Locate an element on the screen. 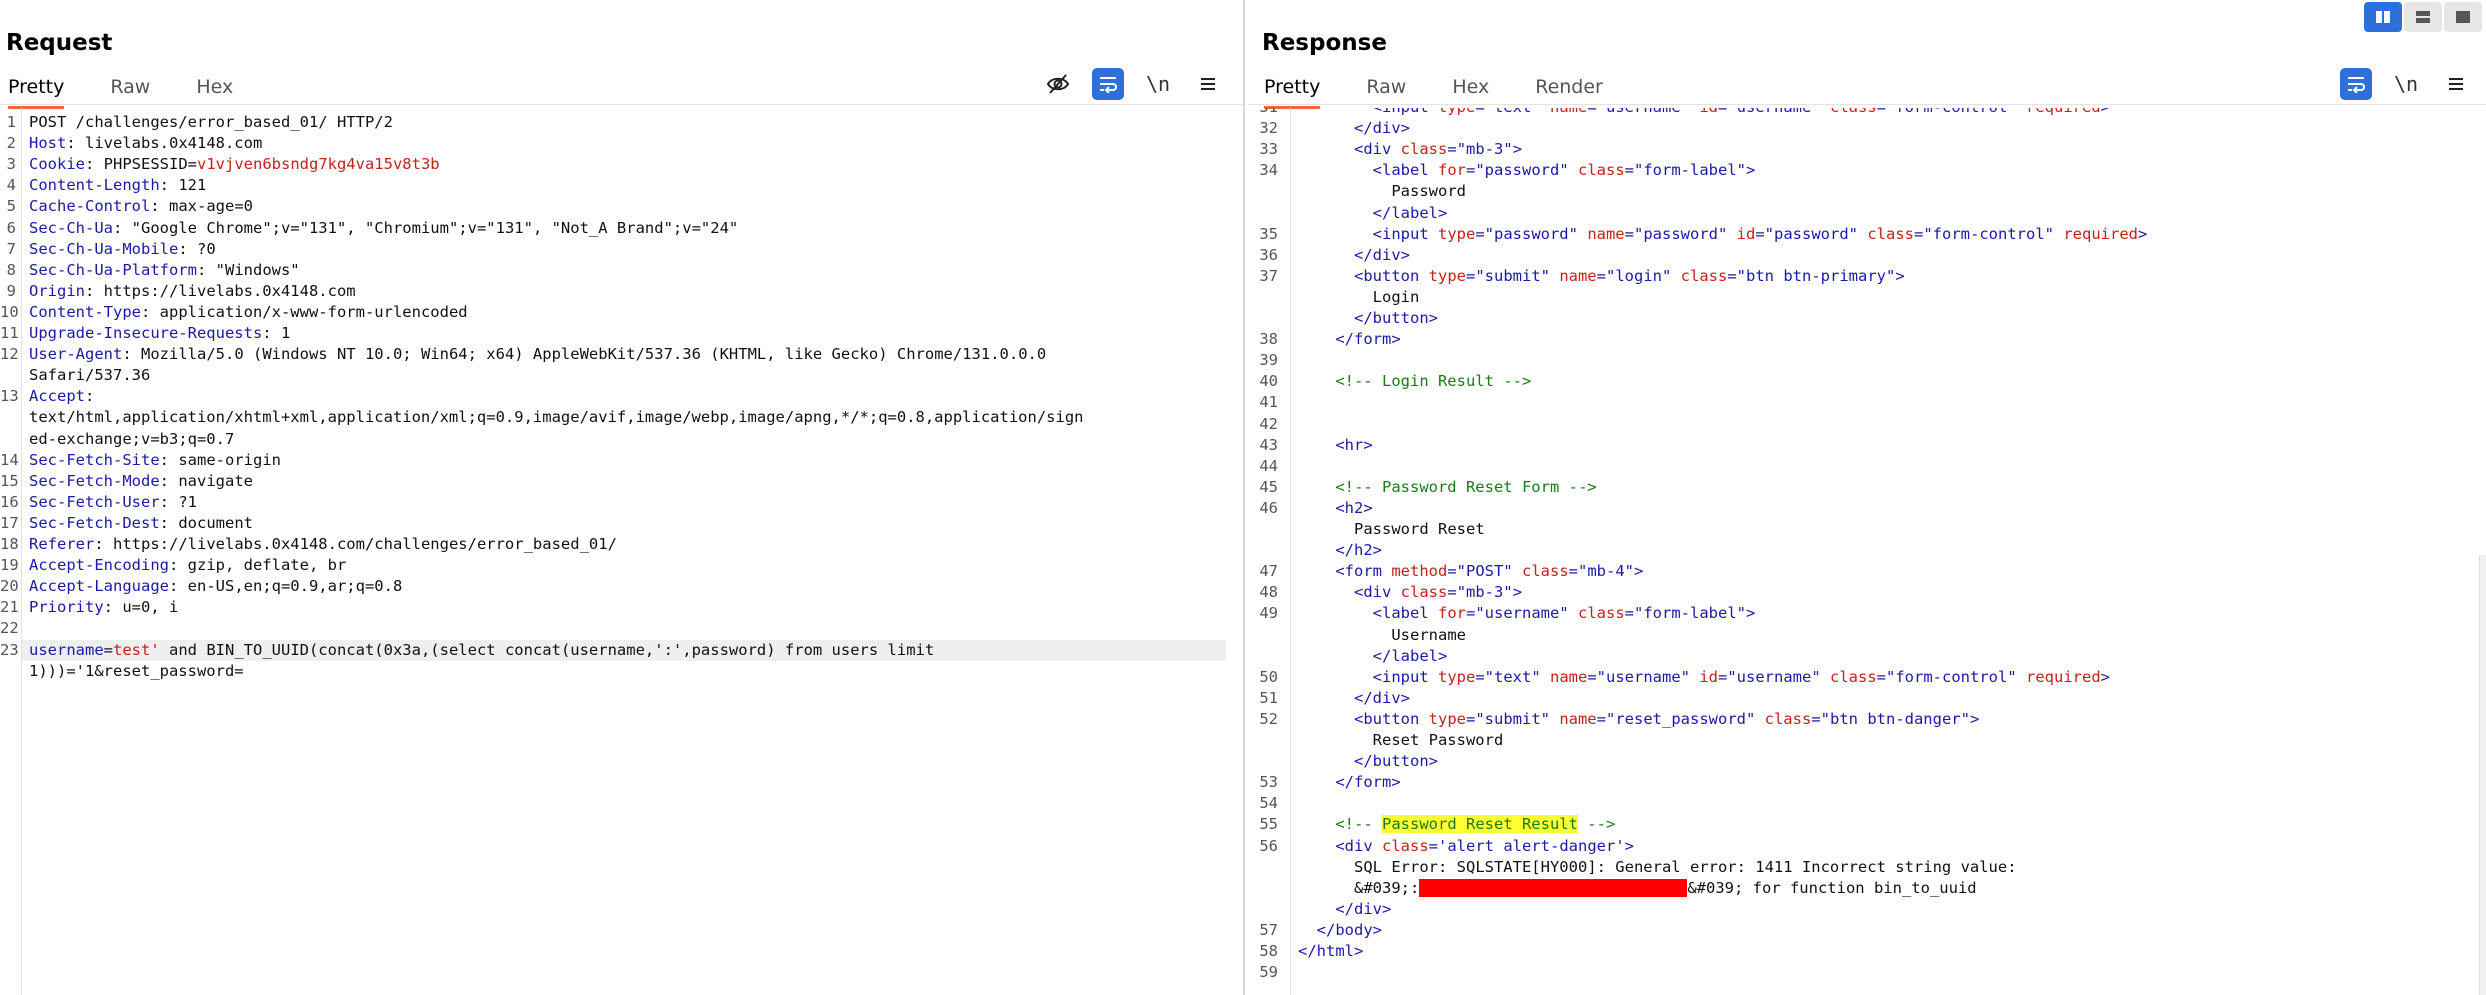 The height and width of the screenshot is (995, 2486). response-line: 45 <!-- Password Reset Form --> is located at coordinates (1422, 487).